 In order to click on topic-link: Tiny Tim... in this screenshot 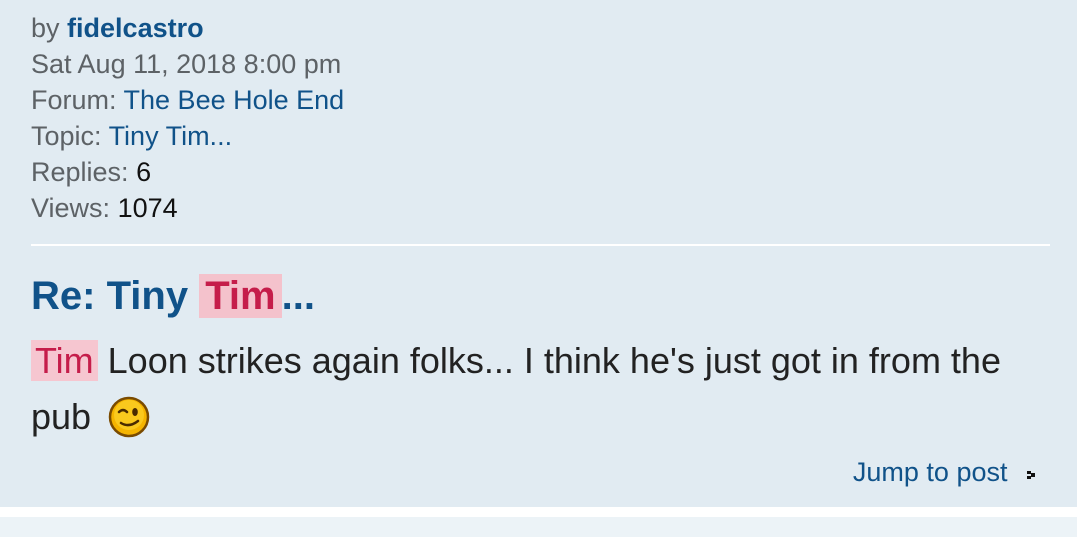, I will do `click(171, 136)`.